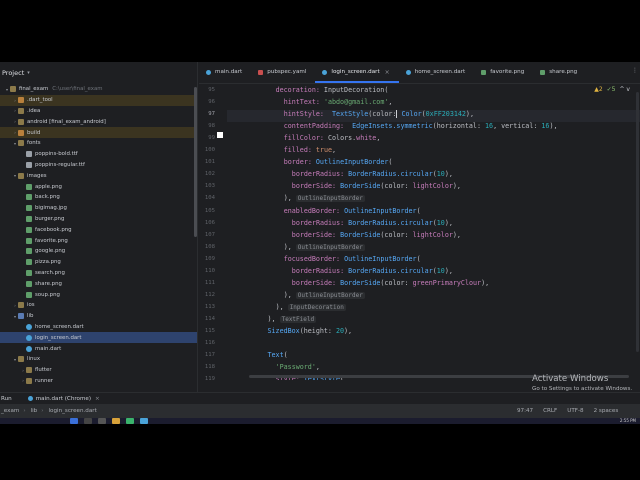 This screenshot has height=480, width=640. What do you see at coordinates (98, 262) in the screenshot?
I see `tree-item: pizza.png` at bounding box center [98, 262].